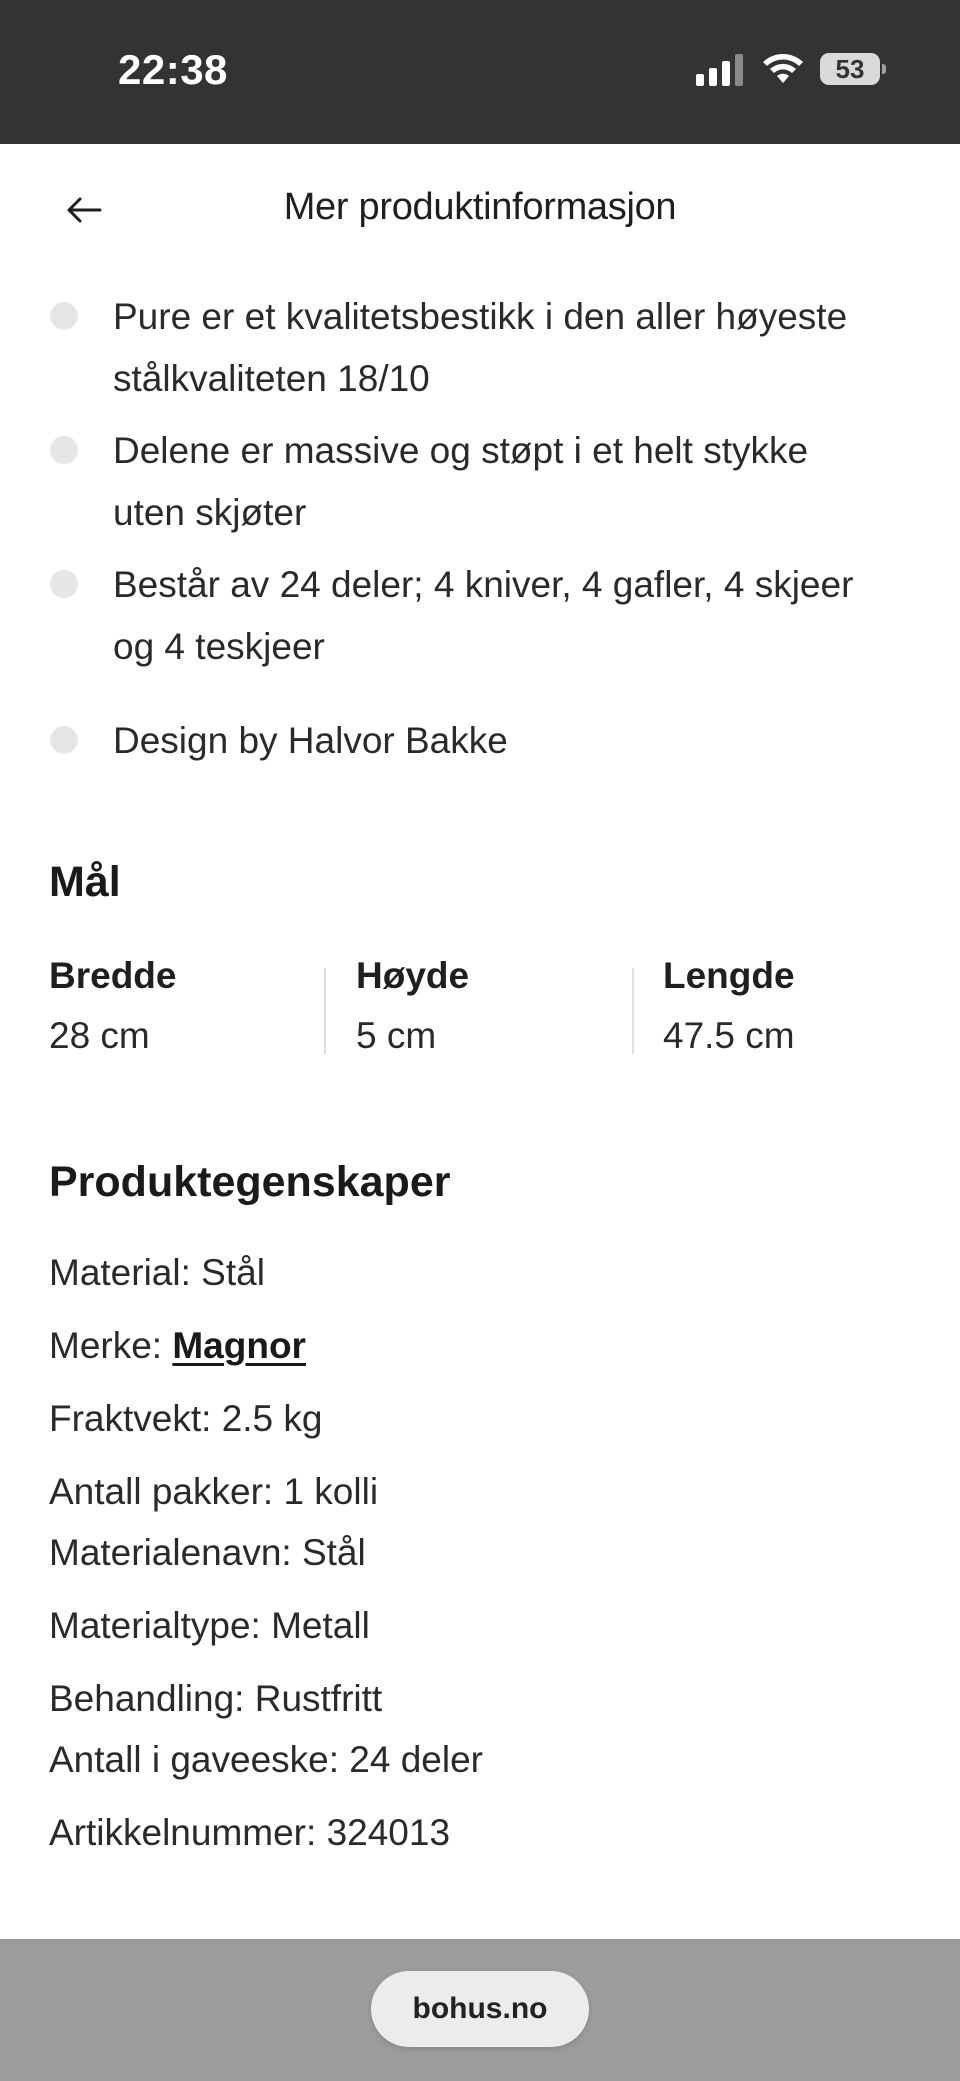 The image size is (960, 2081). Describe the element at coordinates (416, 1759) in the screenshot. I see `property-value: 24 deler` at that location.